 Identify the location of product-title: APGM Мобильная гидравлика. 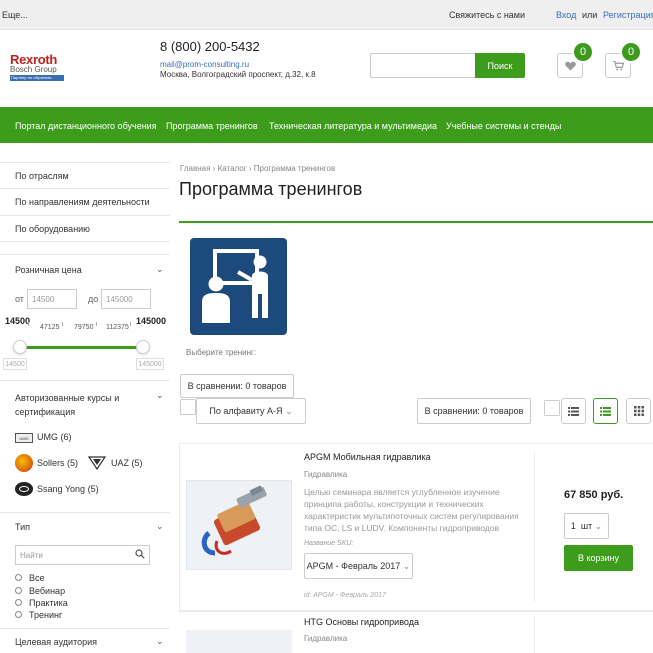
(367, 457).